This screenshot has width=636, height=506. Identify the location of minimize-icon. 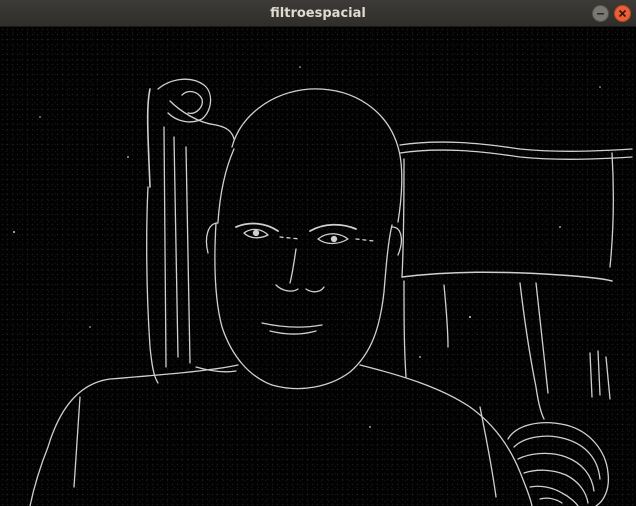
(600, 14).